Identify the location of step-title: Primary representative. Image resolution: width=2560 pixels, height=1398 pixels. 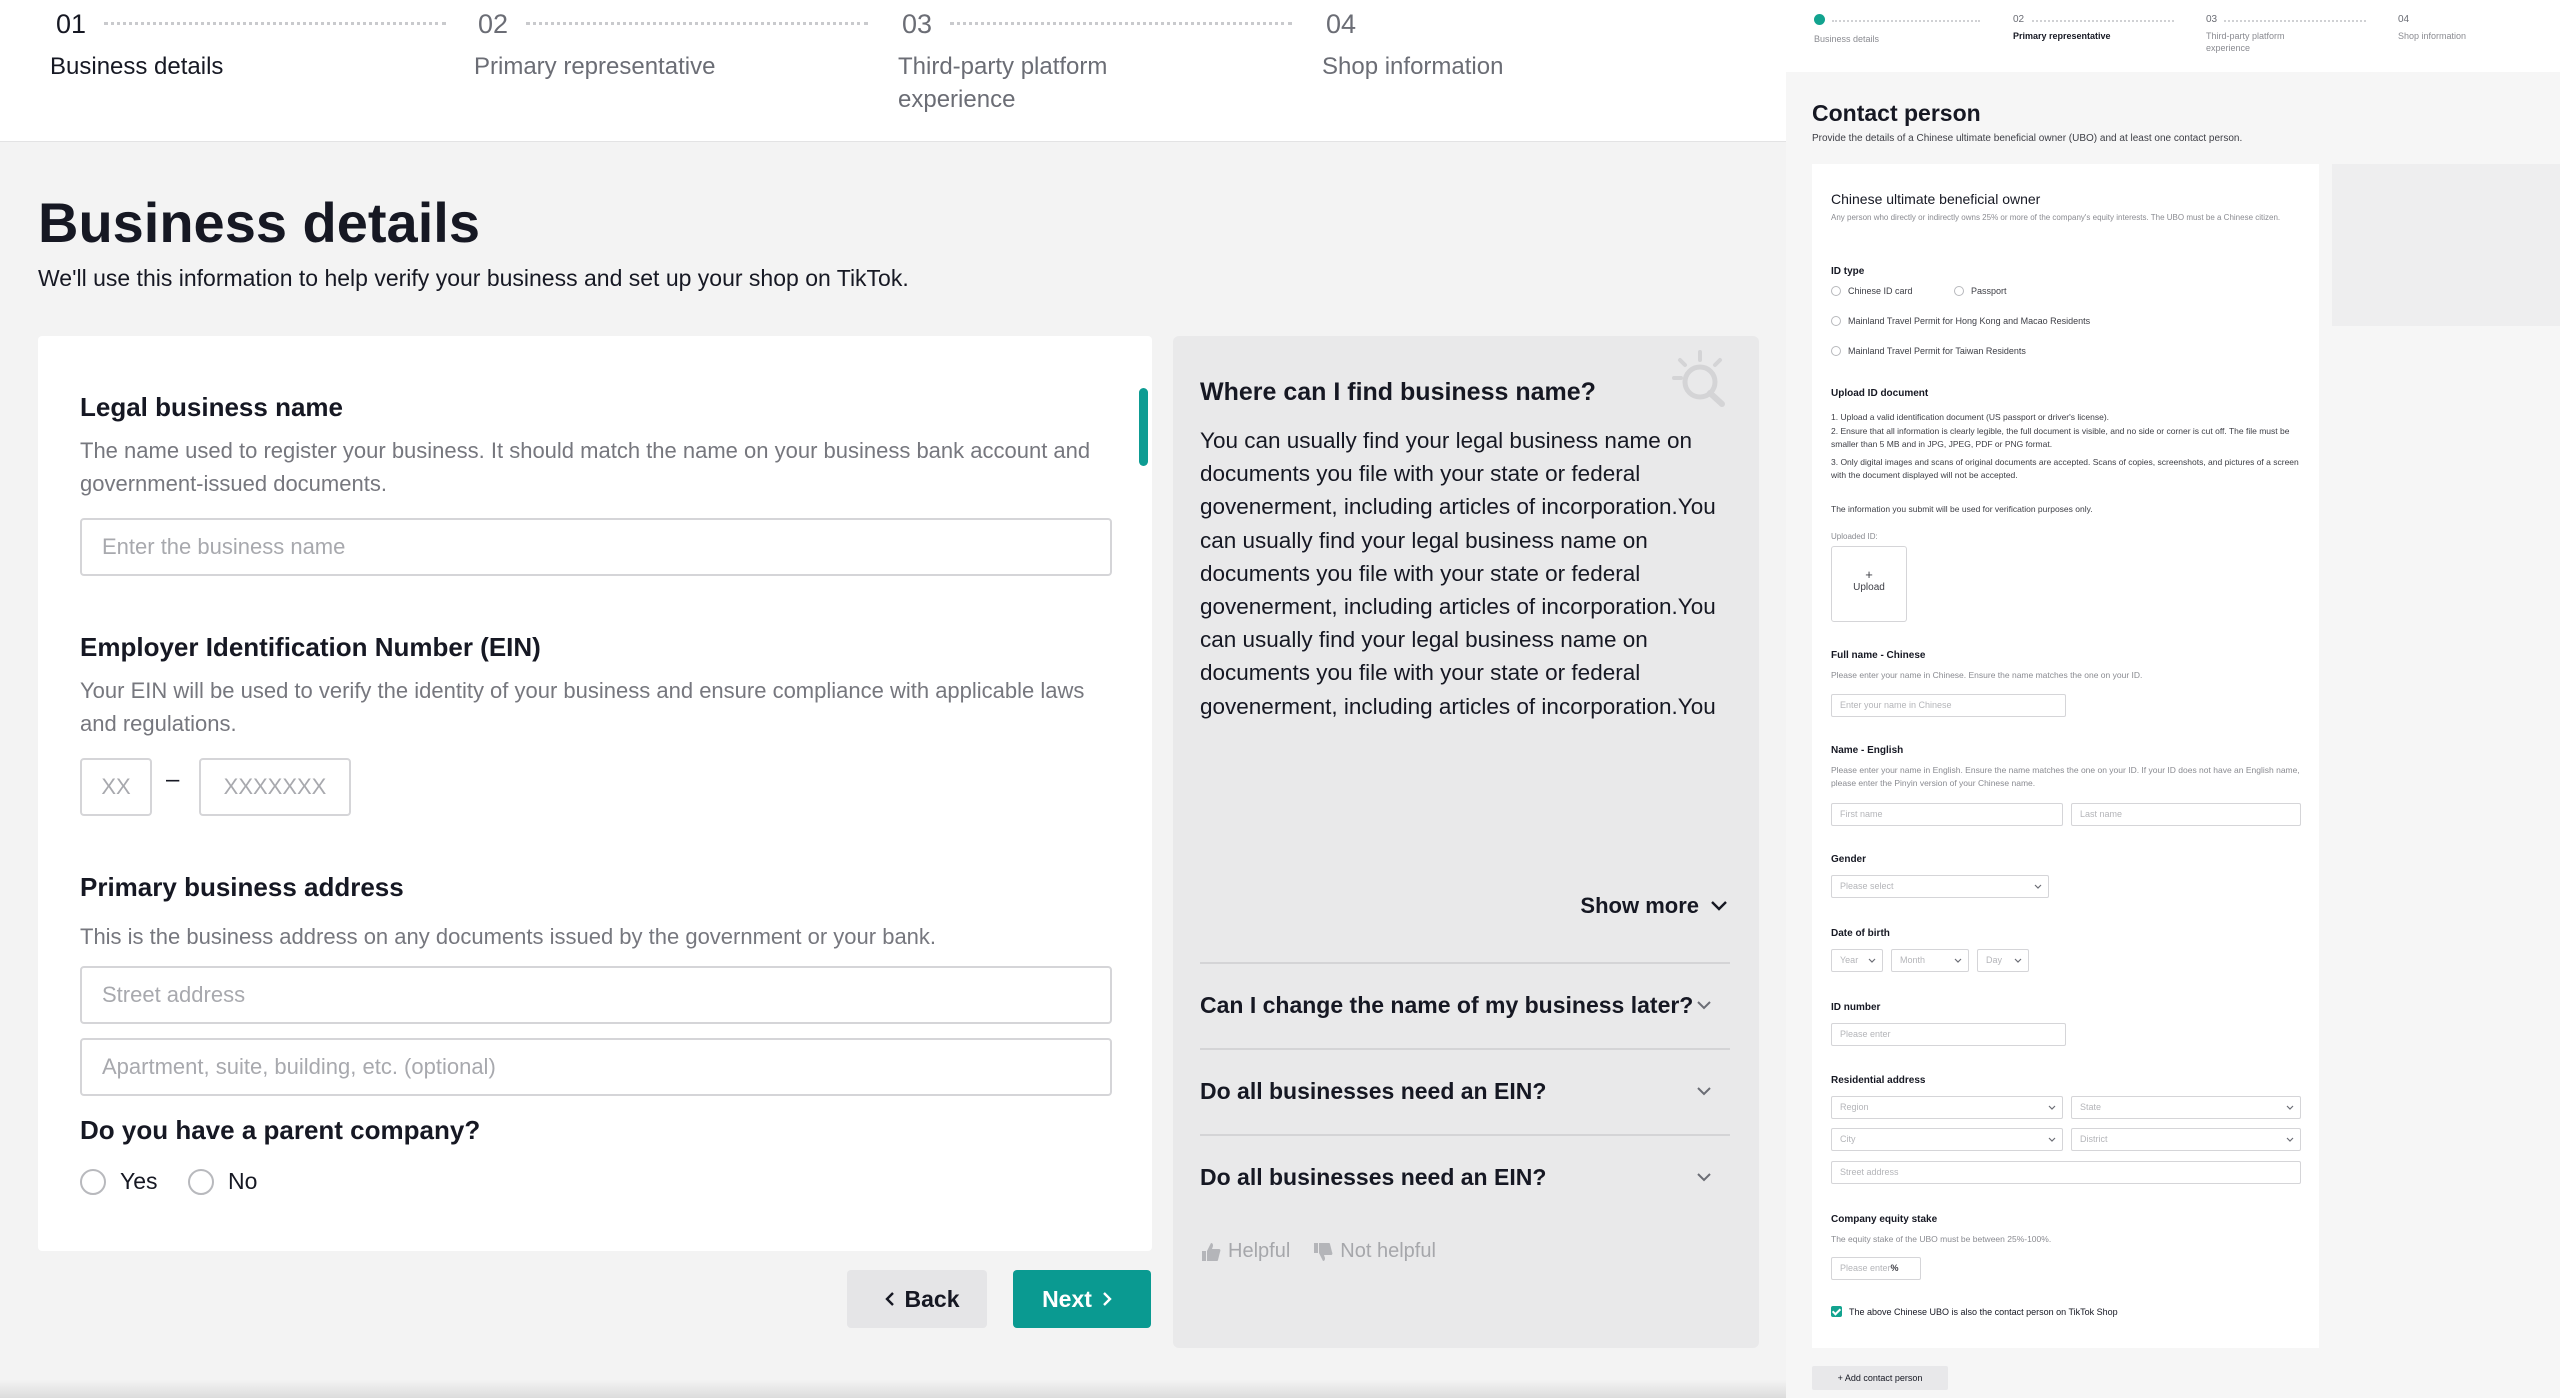
(2062, 36).